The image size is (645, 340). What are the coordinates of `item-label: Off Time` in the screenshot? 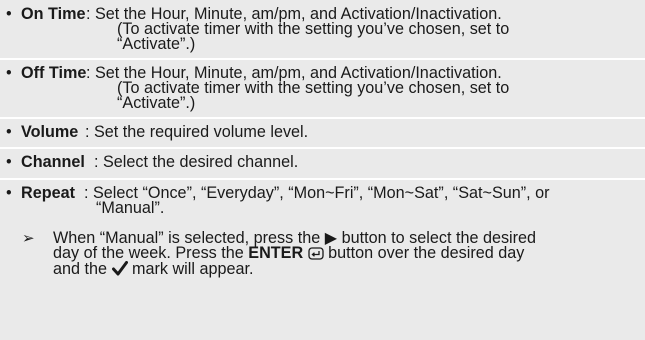 It's located at (54, 73).